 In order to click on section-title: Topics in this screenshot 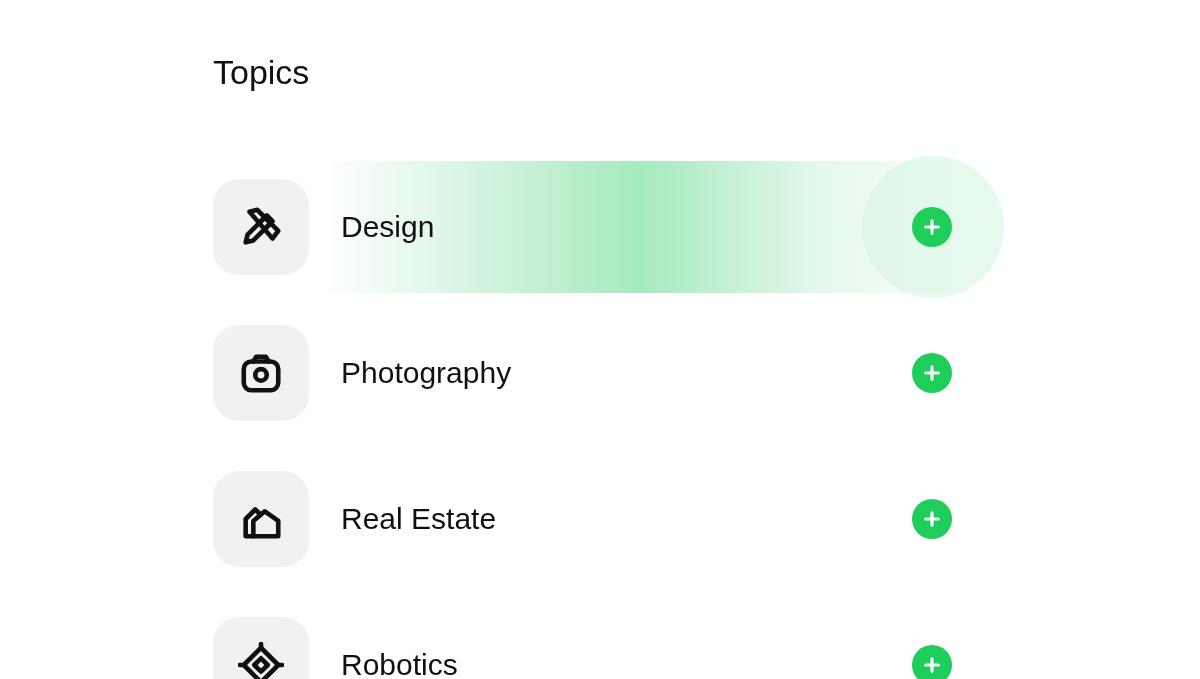, I will do `click(262, 72)`.